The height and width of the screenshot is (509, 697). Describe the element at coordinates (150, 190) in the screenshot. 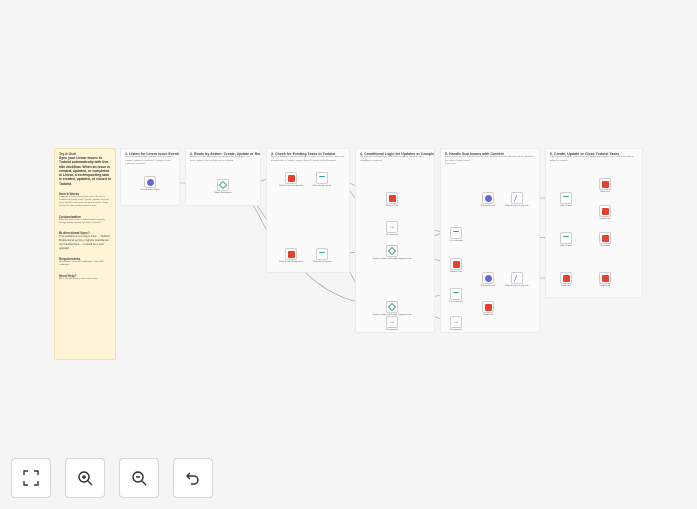

I see `node-label: Issue Event in Linear` at that location.